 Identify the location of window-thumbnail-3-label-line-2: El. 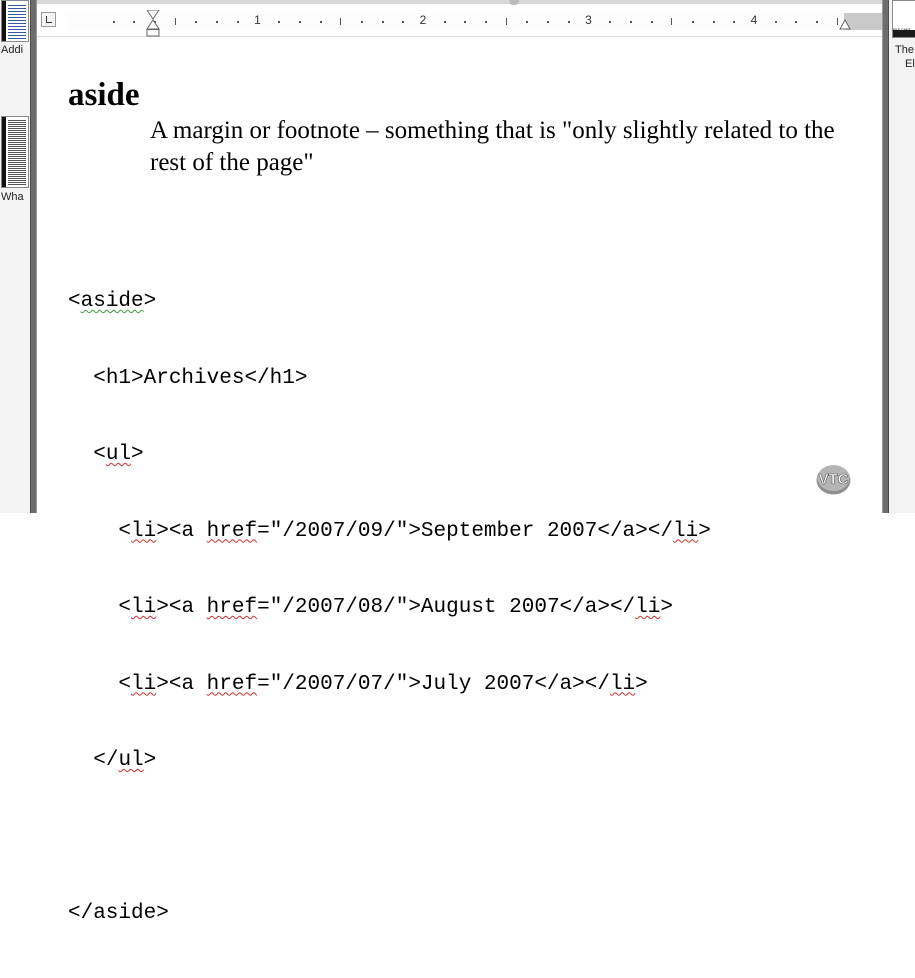
(910, 64).